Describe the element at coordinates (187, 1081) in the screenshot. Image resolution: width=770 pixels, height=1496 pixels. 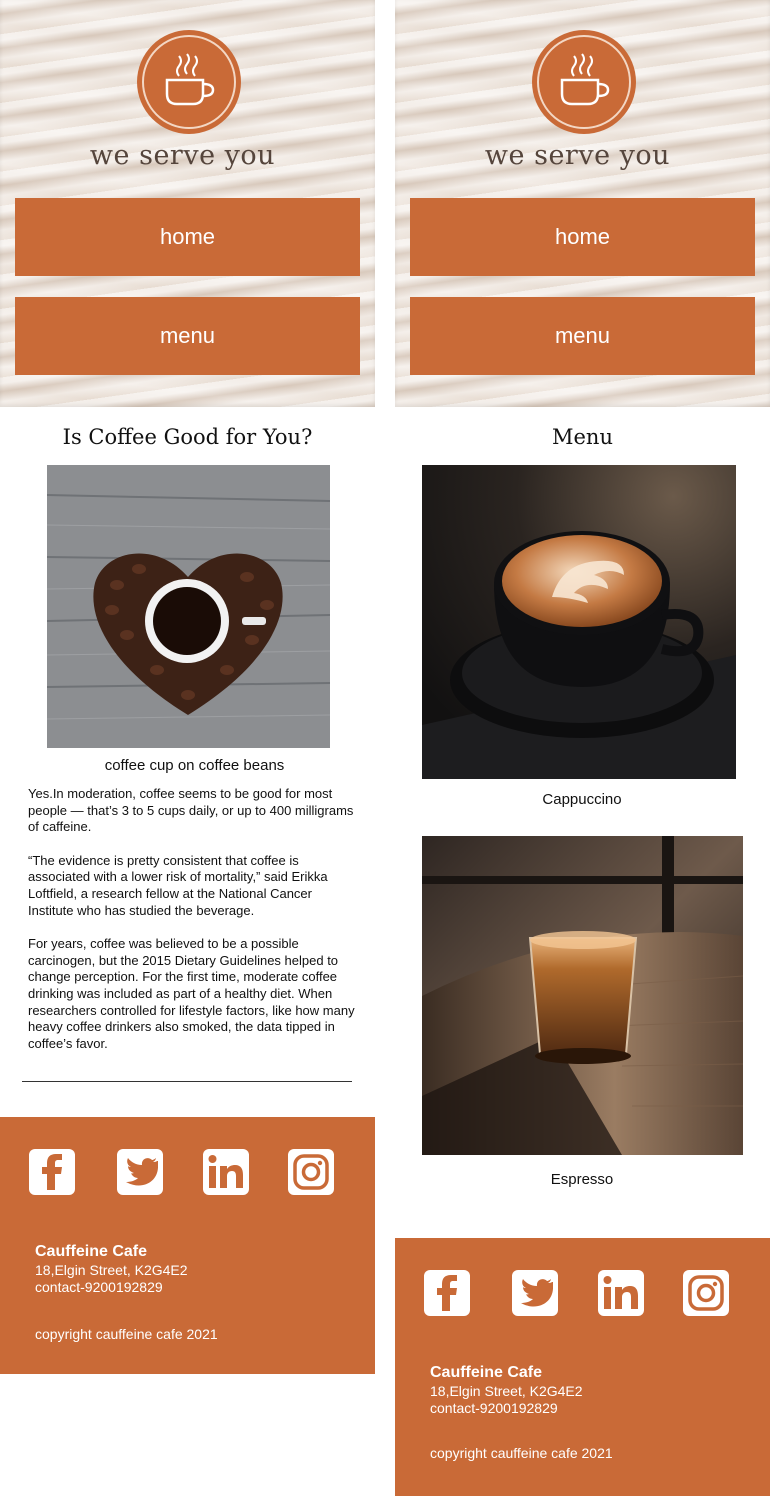
I see `divider` at that location.